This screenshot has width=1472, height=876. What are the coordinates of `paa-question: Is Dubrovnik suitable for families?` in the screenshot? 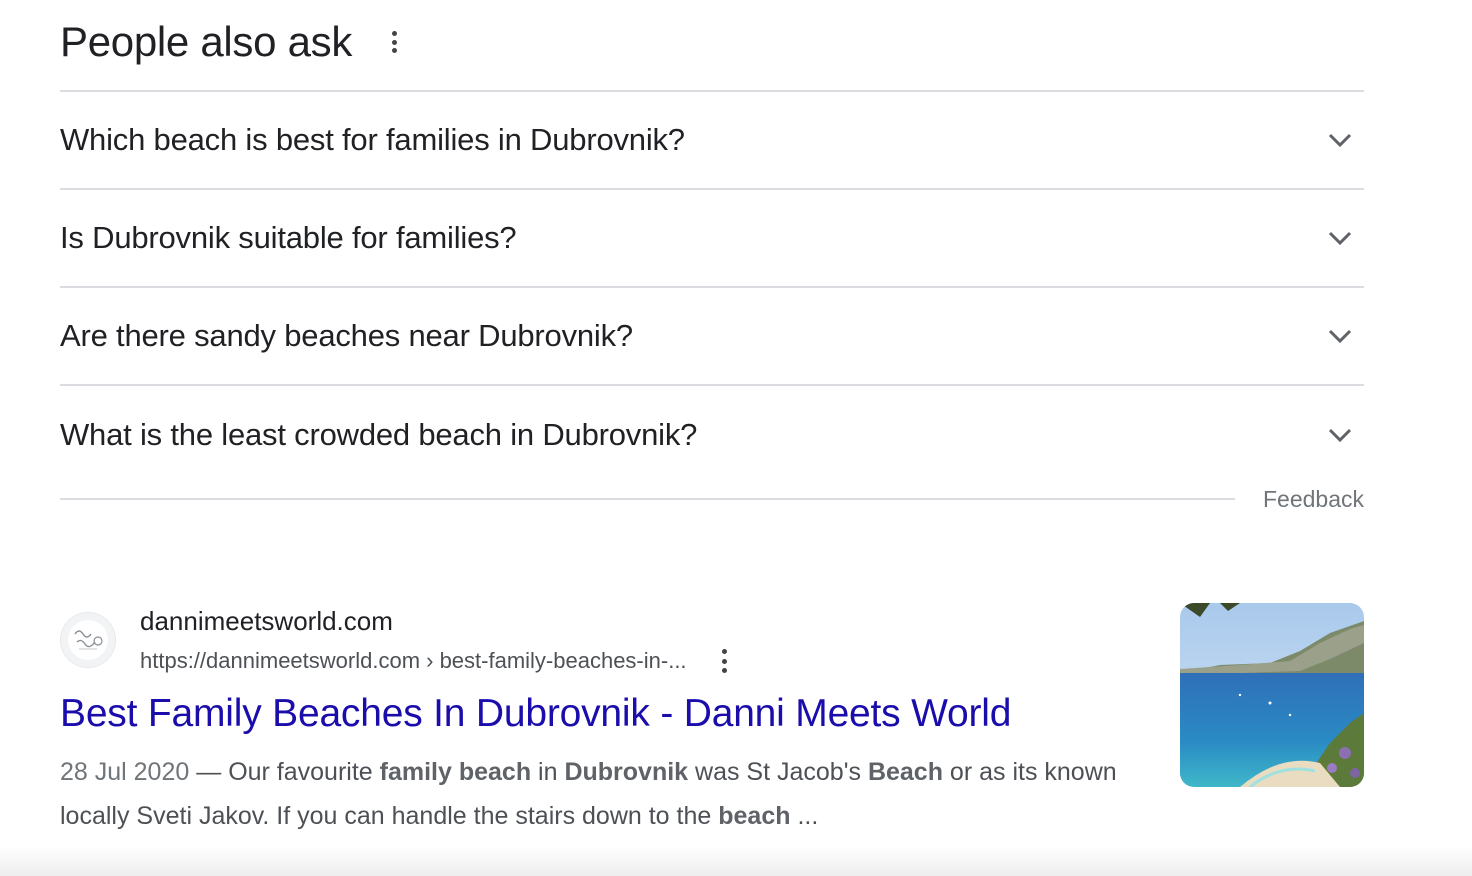 It's located at (288, 237).